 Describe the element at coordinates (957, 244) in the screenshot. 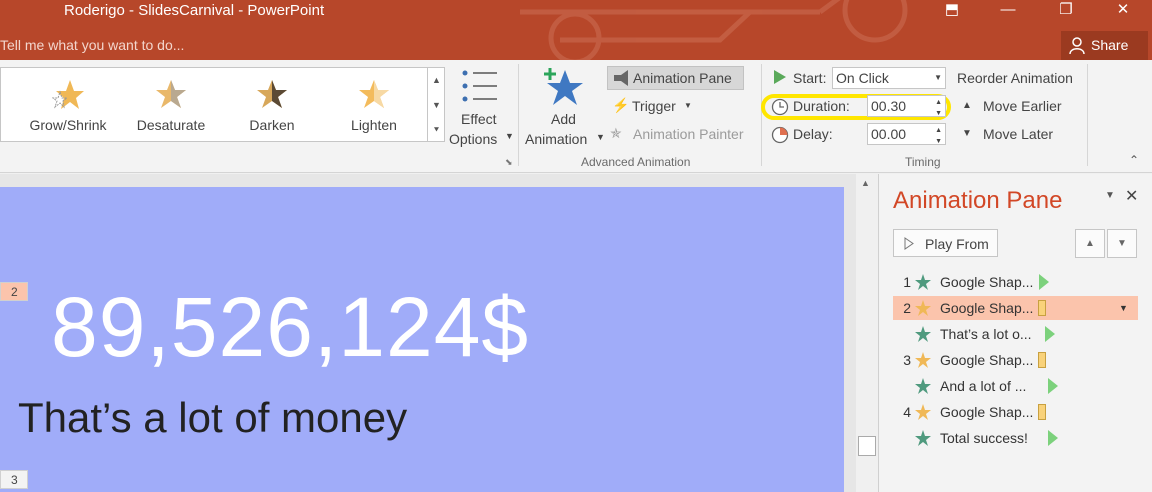

I see `play-from-label: Play From` at that location.